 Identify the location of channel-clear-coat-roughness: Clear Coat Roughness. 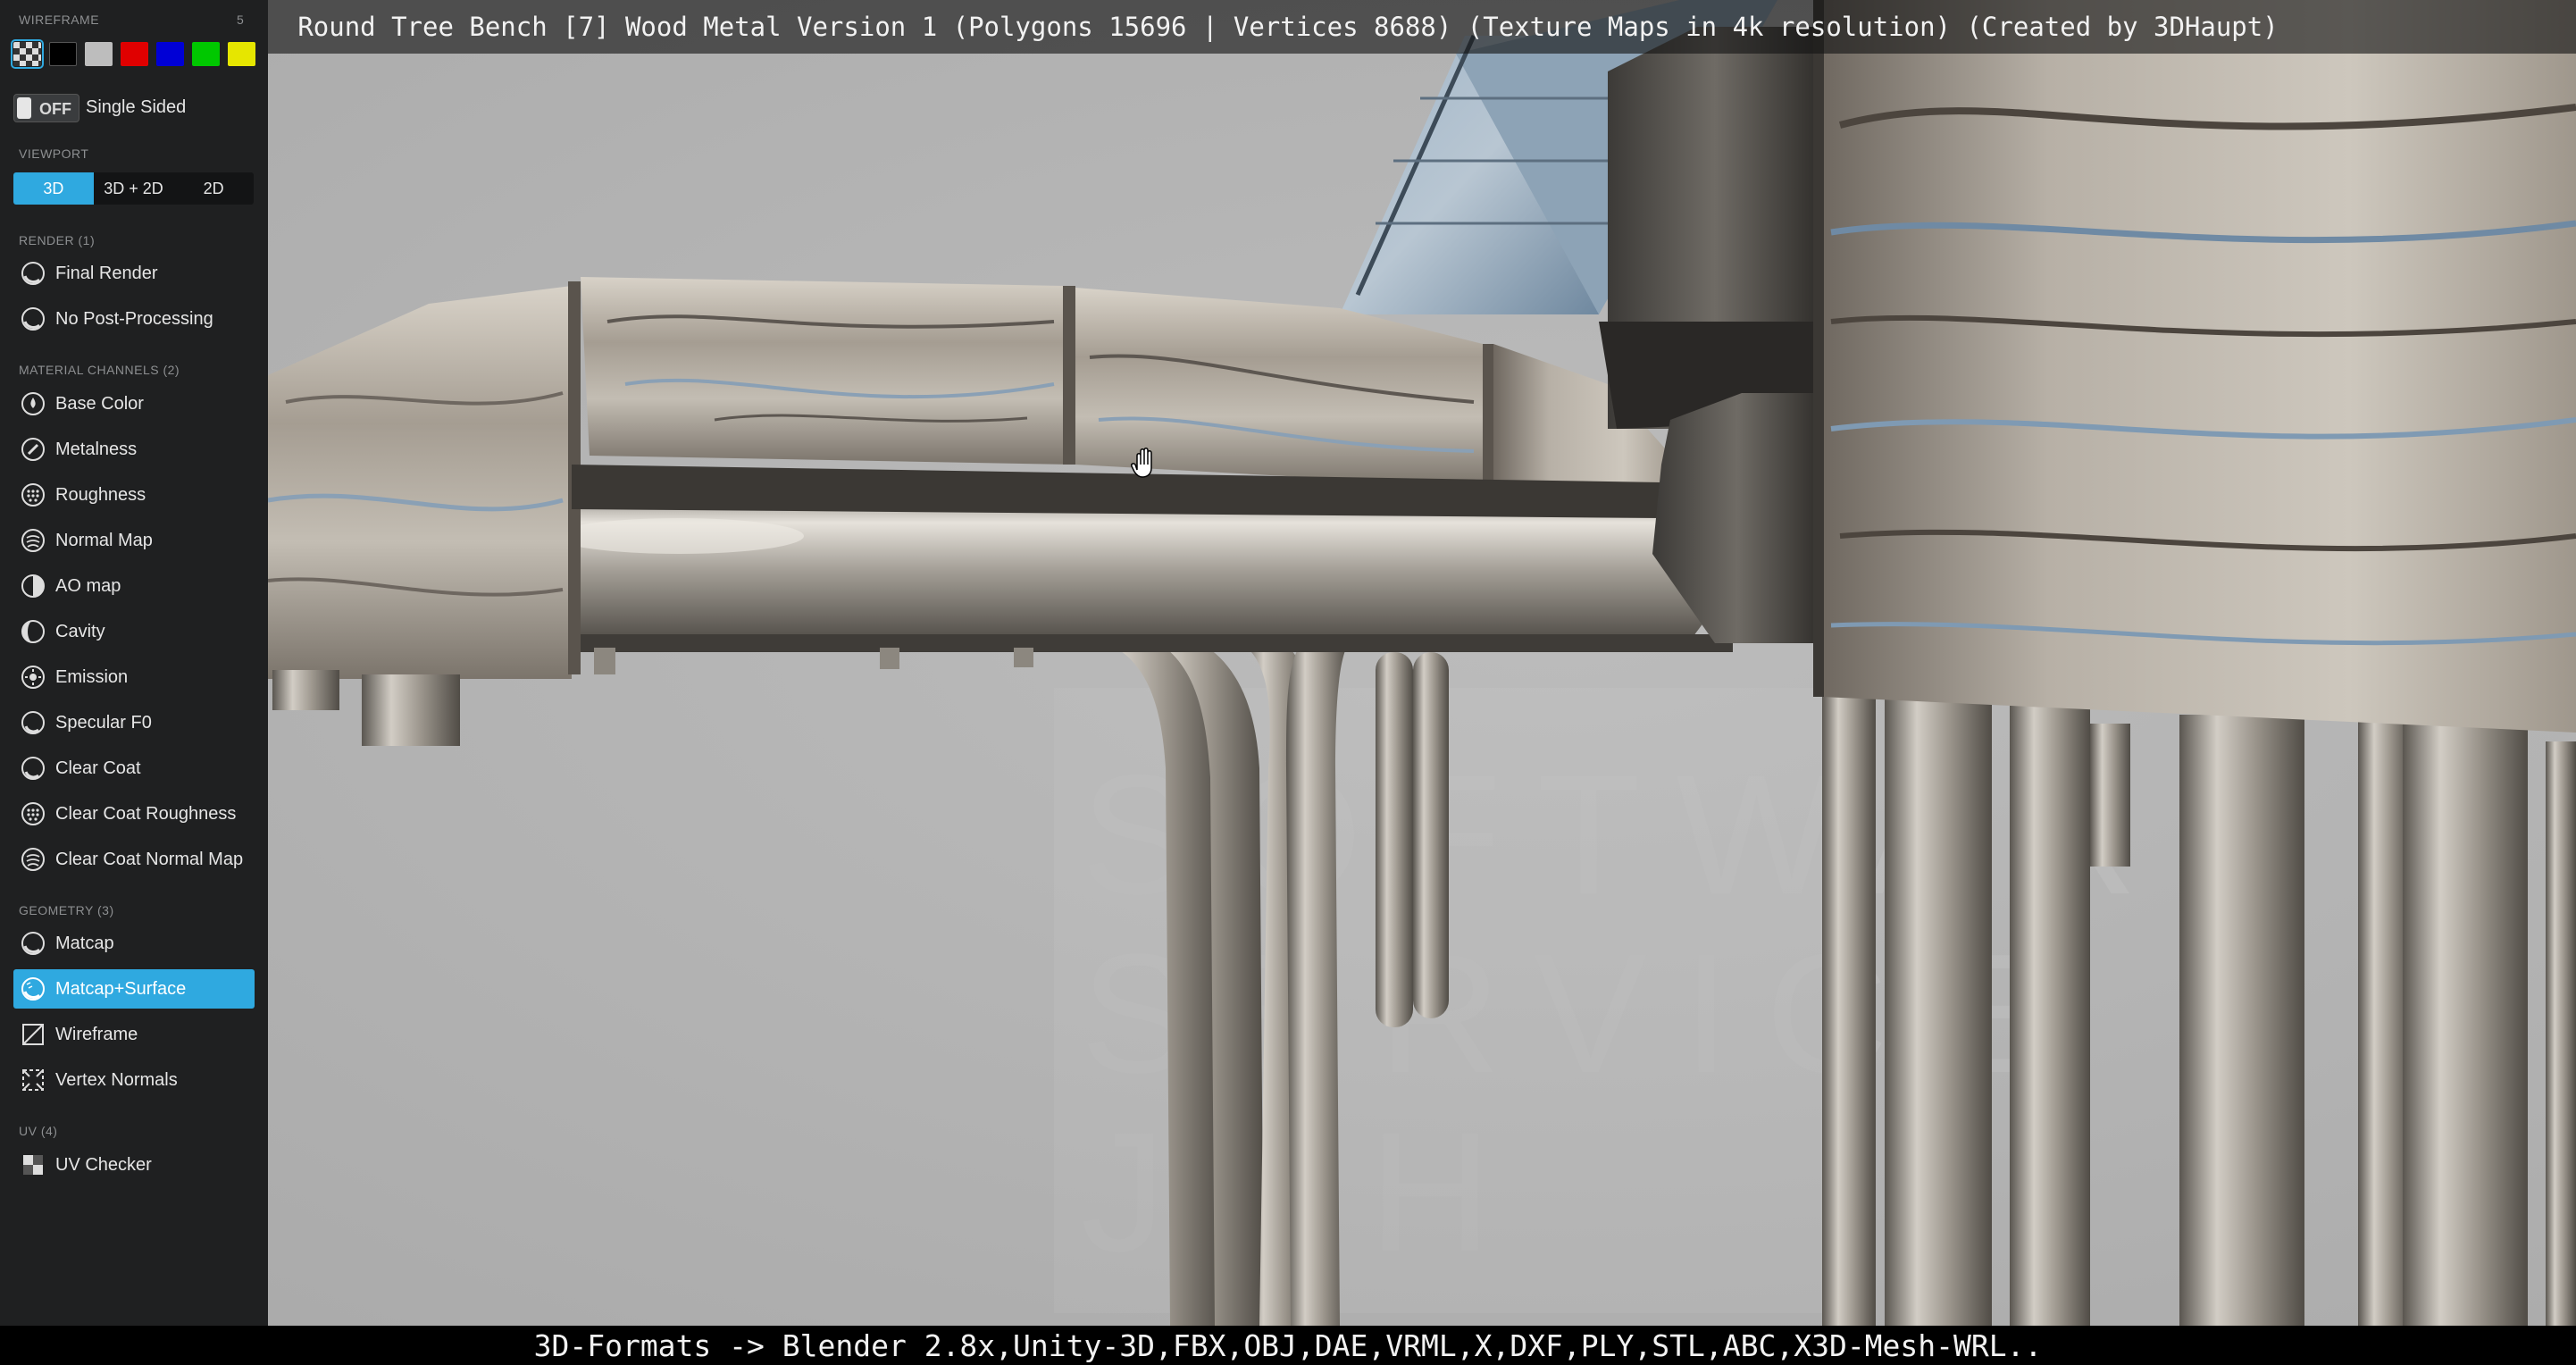
(134, 813).